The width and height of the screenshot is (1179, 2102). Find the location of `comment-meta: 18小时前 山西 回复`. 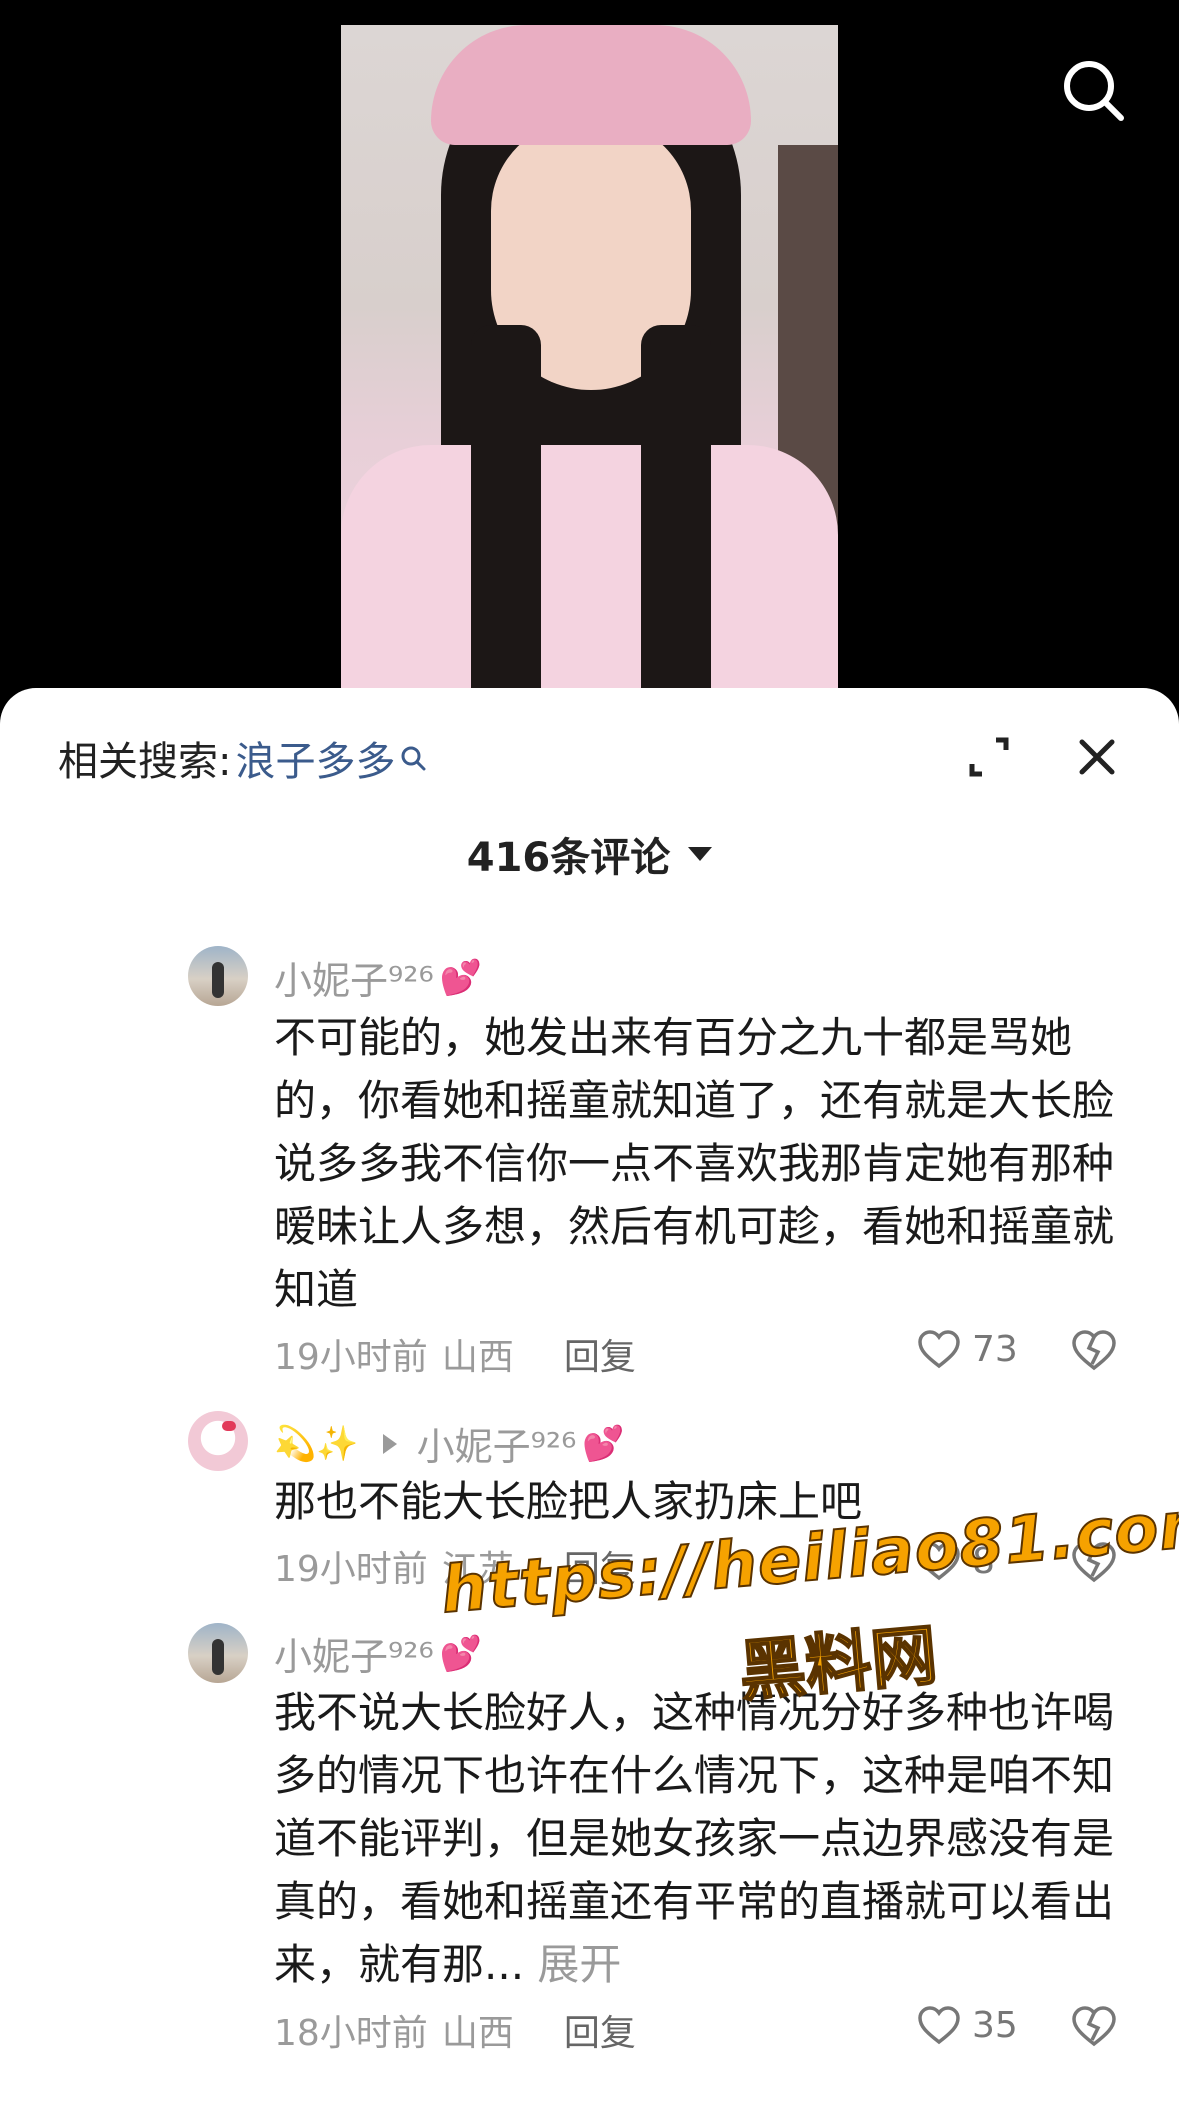

comment-meta: 18小时前 山西 回复 is located at coordinates (455, 2030).